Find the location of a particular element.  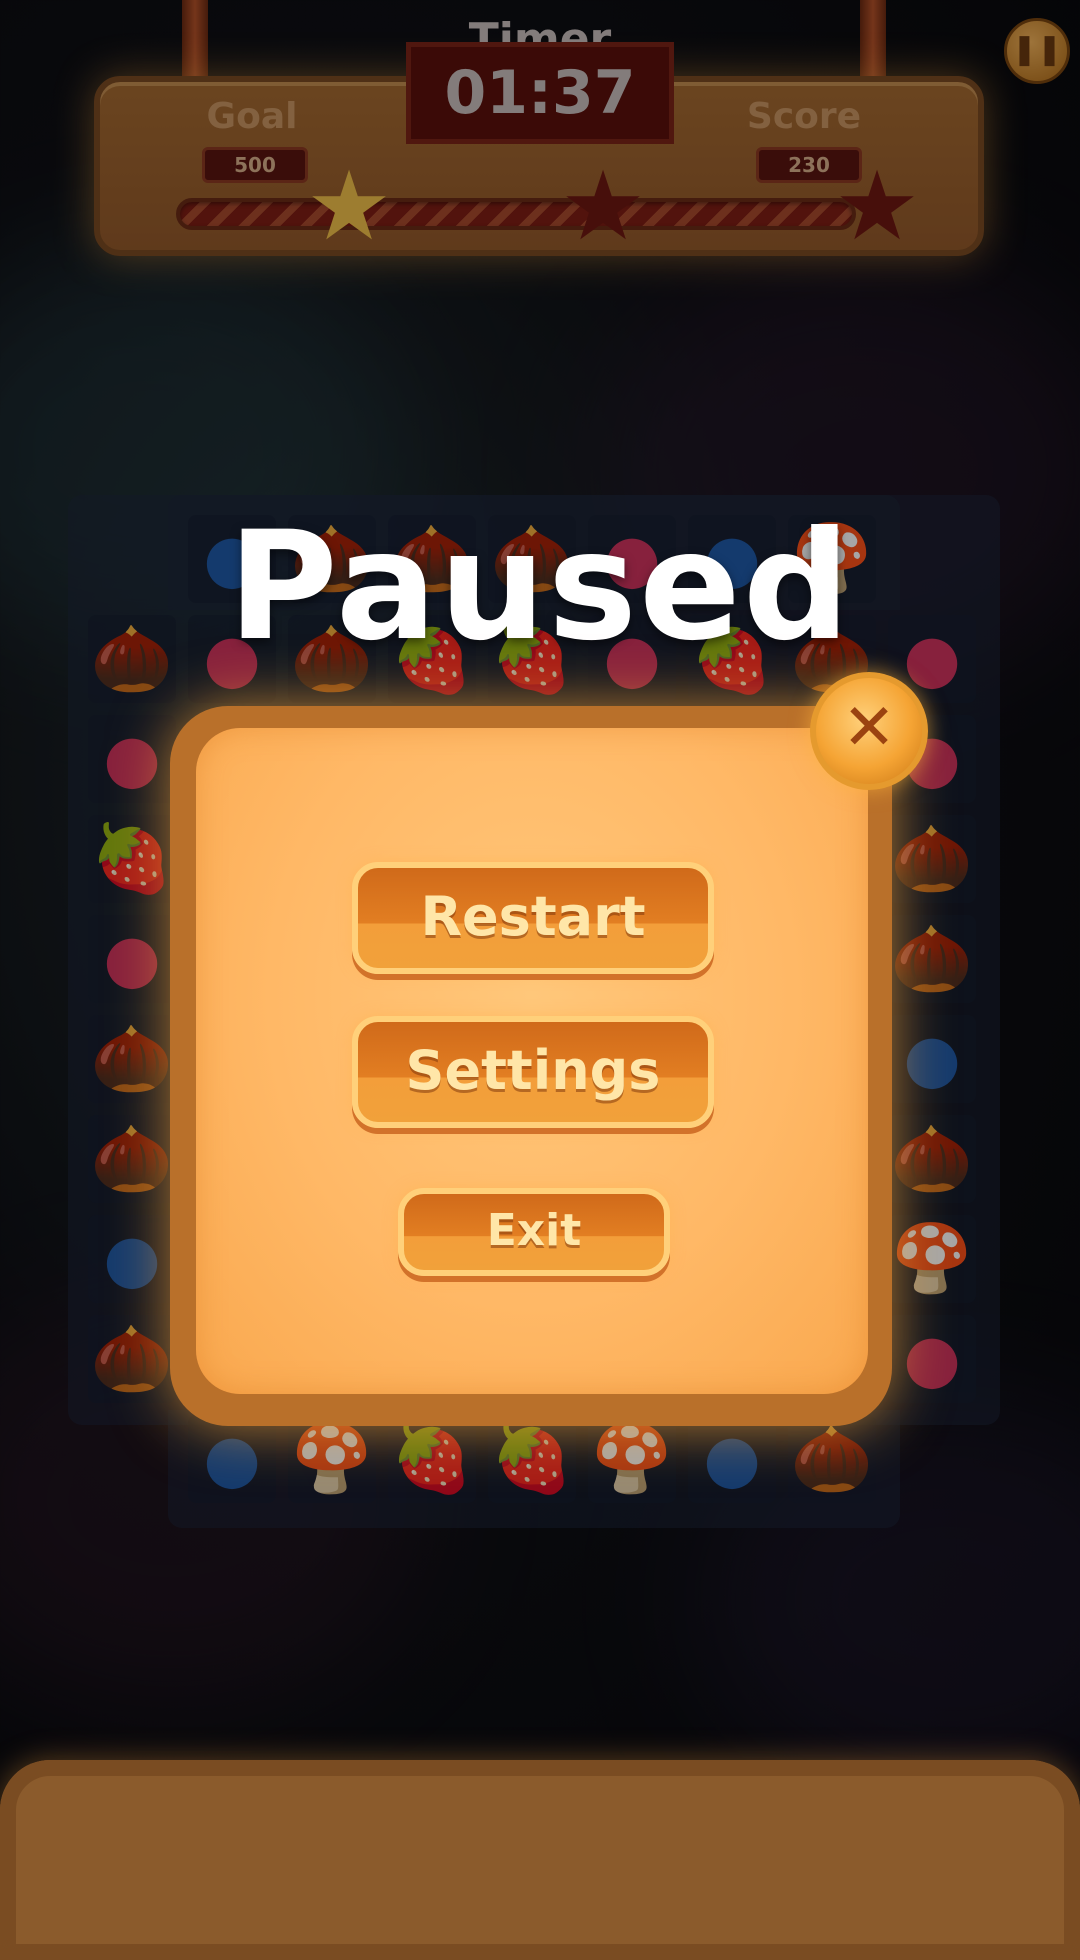

exit-button: Exit is located at coordinates (534, 1232).